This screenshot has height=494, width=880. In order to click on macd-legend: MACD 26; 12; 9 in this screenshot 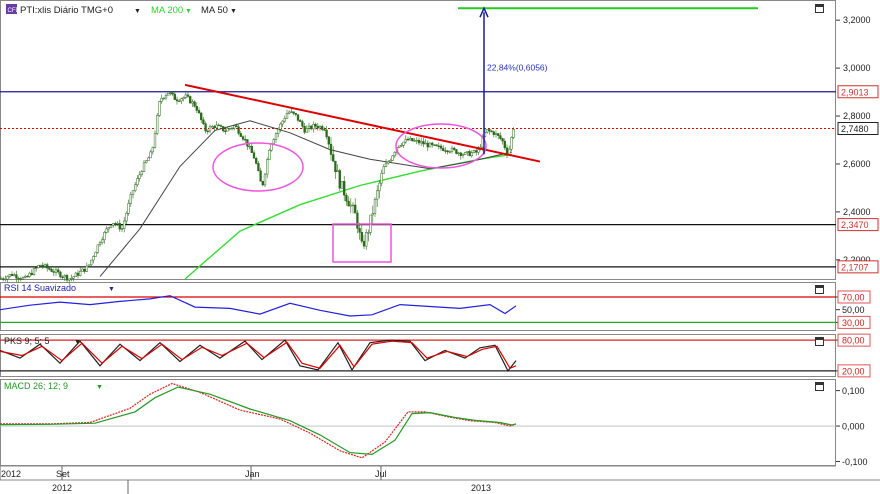, I will do `click(36, 386)`.